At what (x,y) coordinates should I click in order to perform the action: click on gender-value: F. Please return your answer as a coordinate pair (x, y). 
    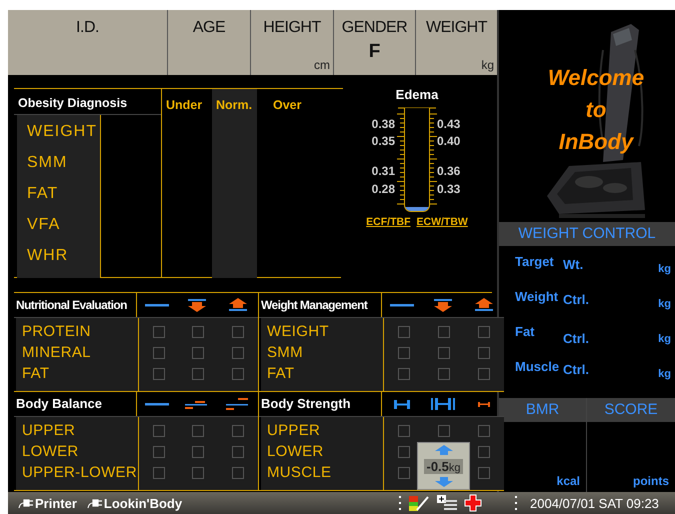
    Looking at the image, I should click on (374, 52).